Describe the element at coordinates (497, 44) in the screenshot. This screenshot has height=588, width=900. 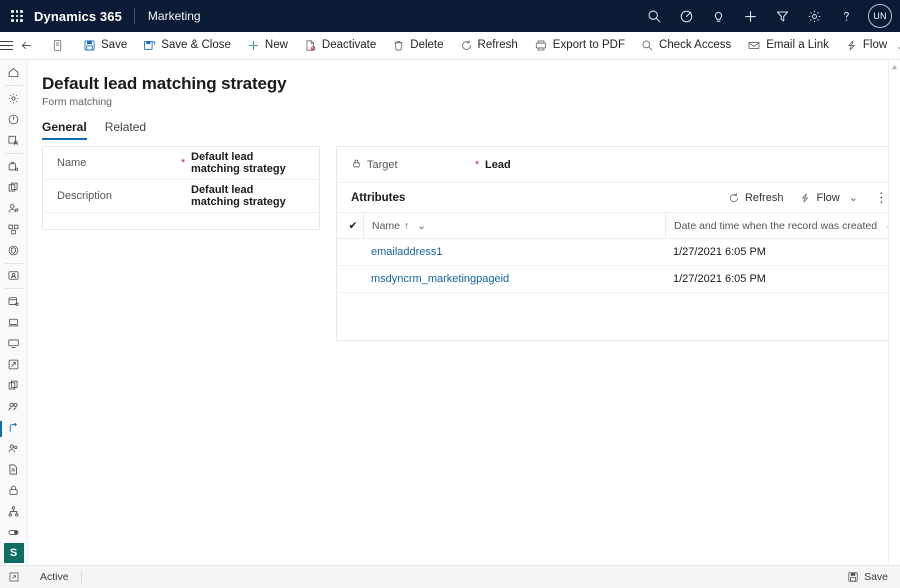
I see `refresh-label: Refresh` at that location.